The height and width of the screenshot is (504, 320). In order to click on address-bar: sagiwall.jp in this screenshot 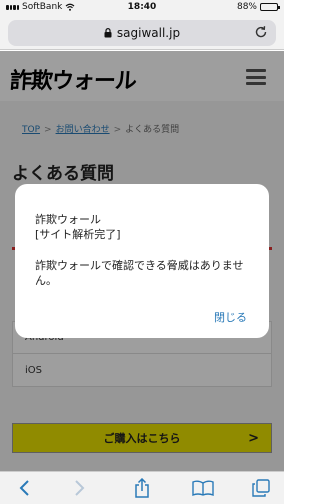, I will do `click(142, 33)`.